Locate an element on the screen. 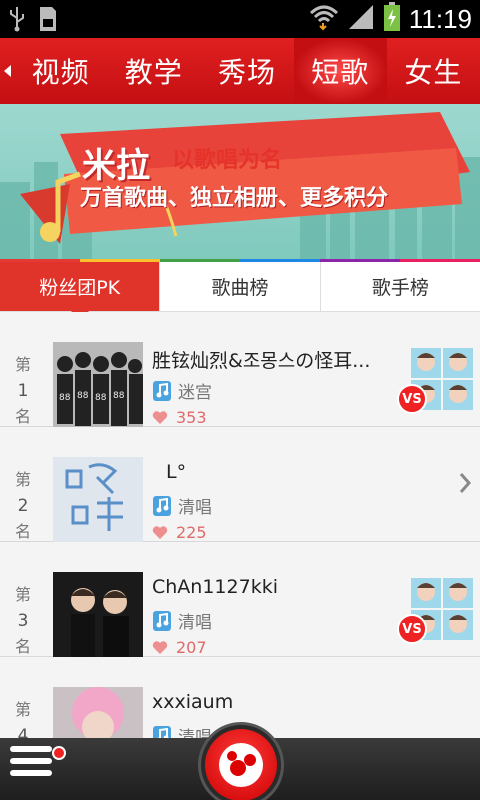 This screenshot has height=800, width=480. signal-icon is located at coordinates (361, 19).